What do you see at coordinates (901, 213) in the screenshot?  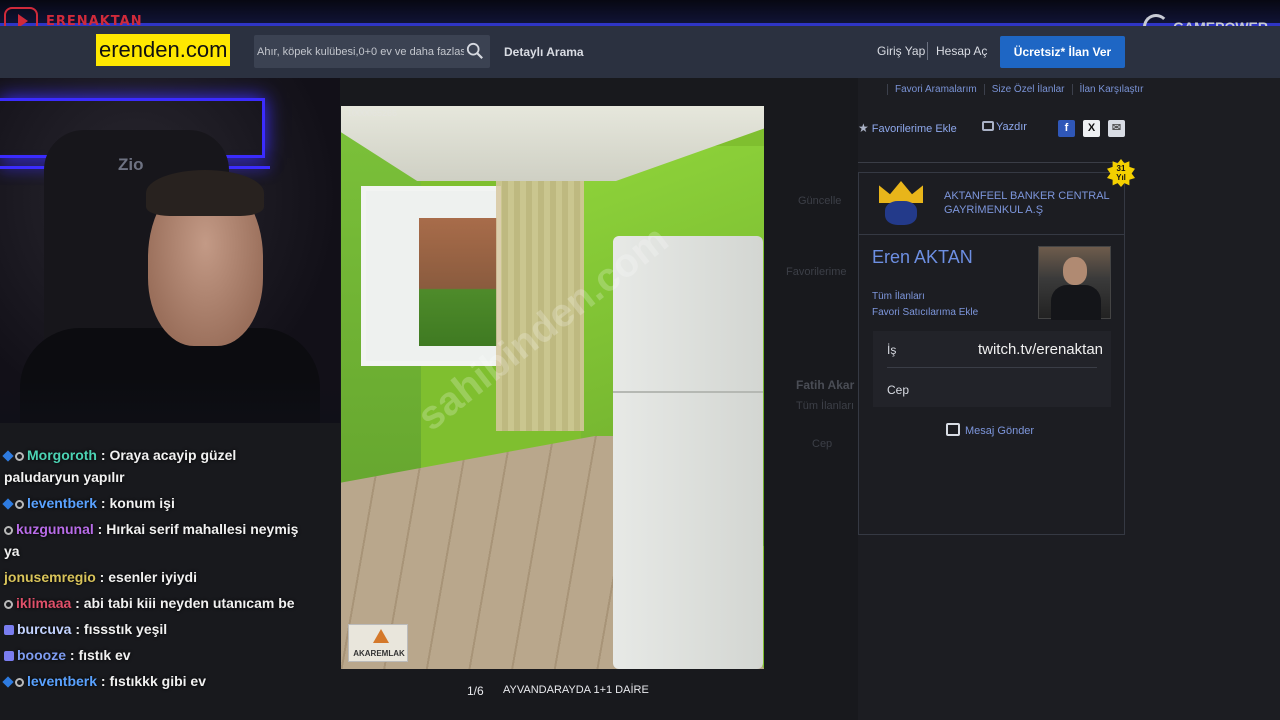 I see `store-mascot` at bounding box center [901, 213].